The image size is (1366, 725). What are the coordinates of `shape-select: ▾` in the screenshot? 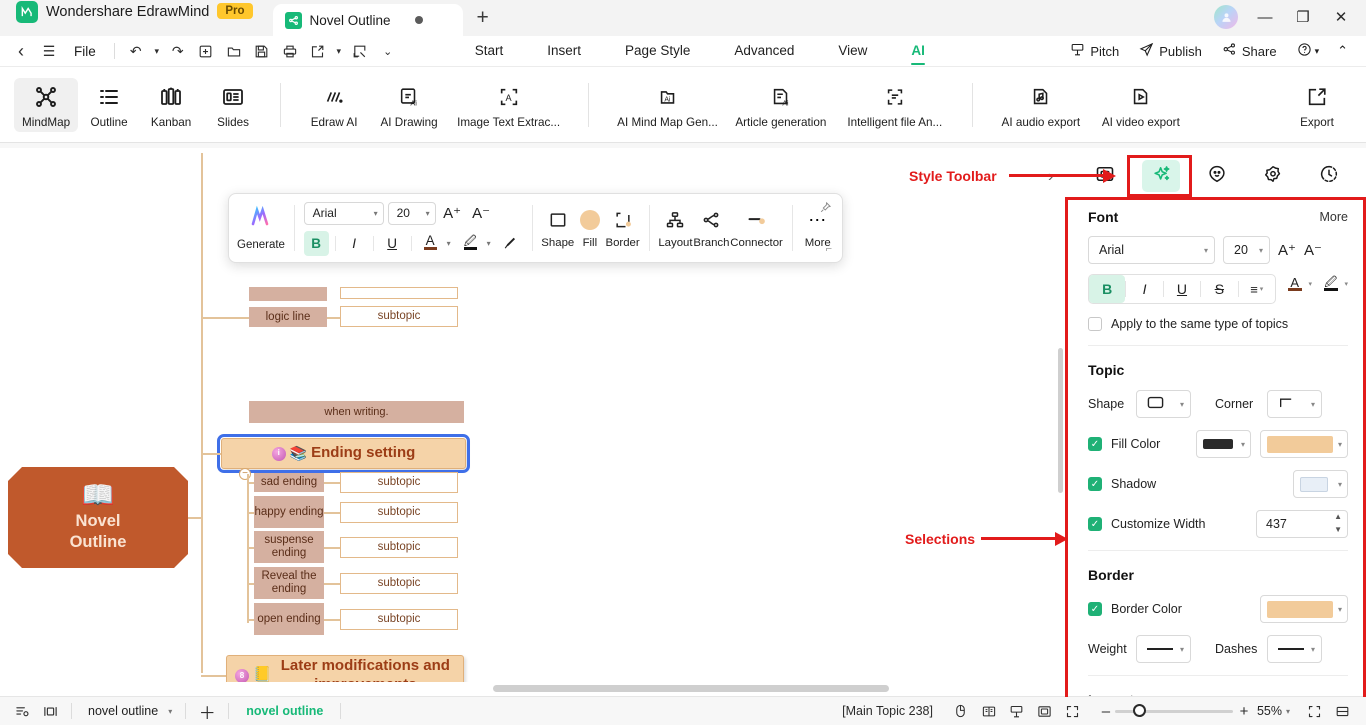 It's located at (1163, 404).